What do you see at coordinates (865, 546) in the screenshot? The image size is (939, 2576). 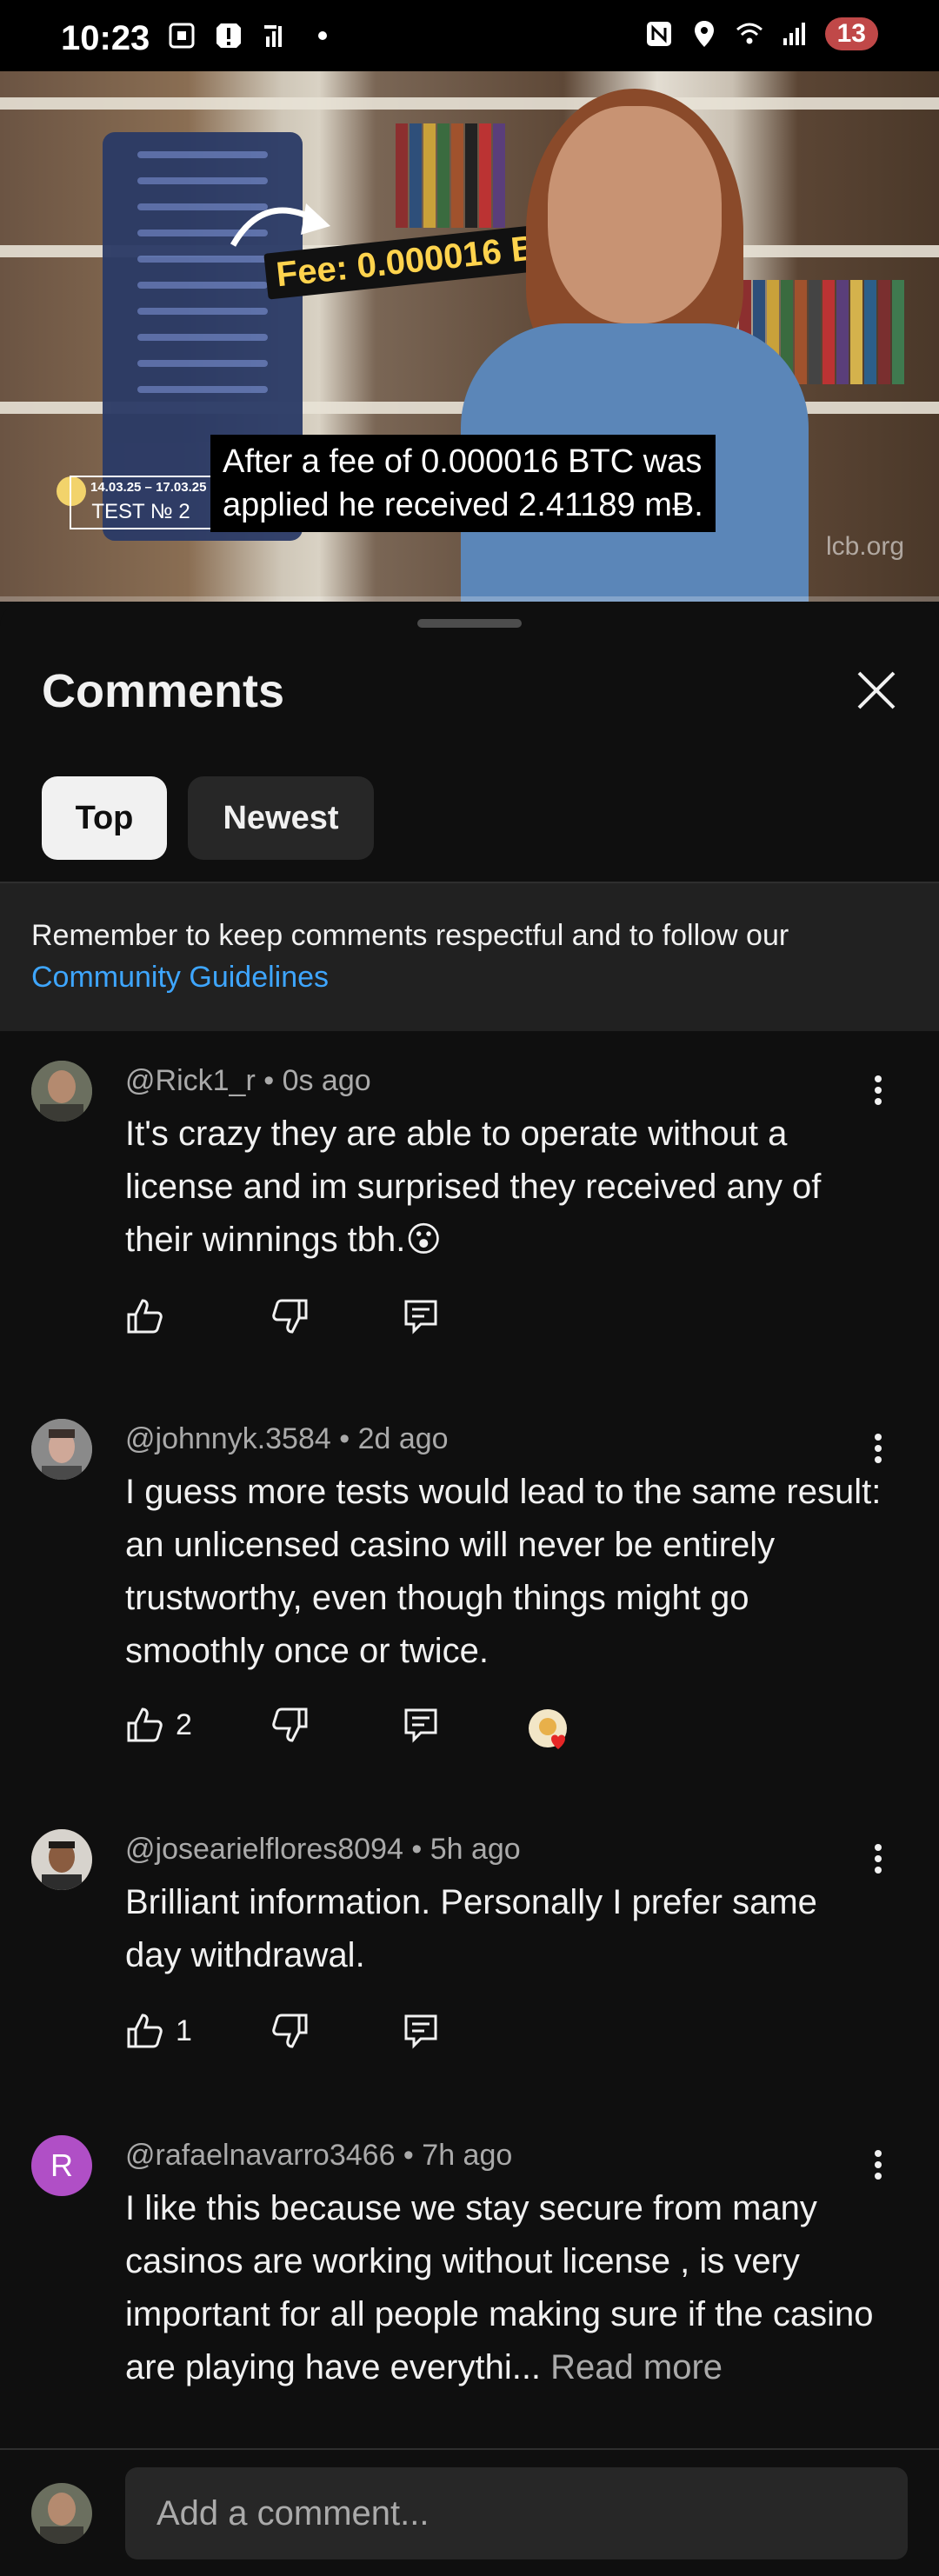 I see `watermark: lcb.org` at bounding box center [865, 546].